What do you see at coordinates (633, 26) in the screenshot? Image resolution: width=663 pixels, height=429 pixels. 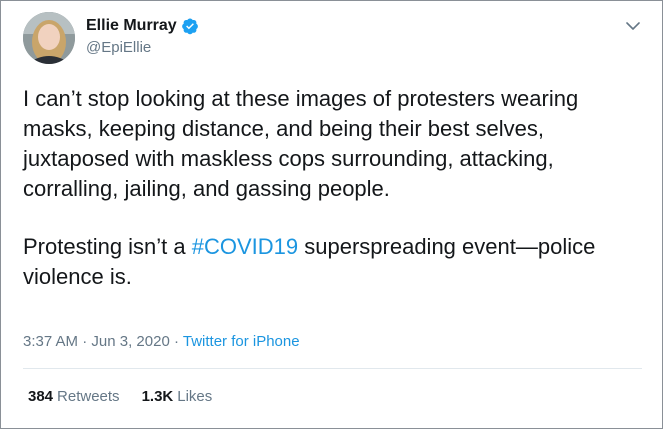 I see `chevron-down-icon` at bounding box center [633, 26].